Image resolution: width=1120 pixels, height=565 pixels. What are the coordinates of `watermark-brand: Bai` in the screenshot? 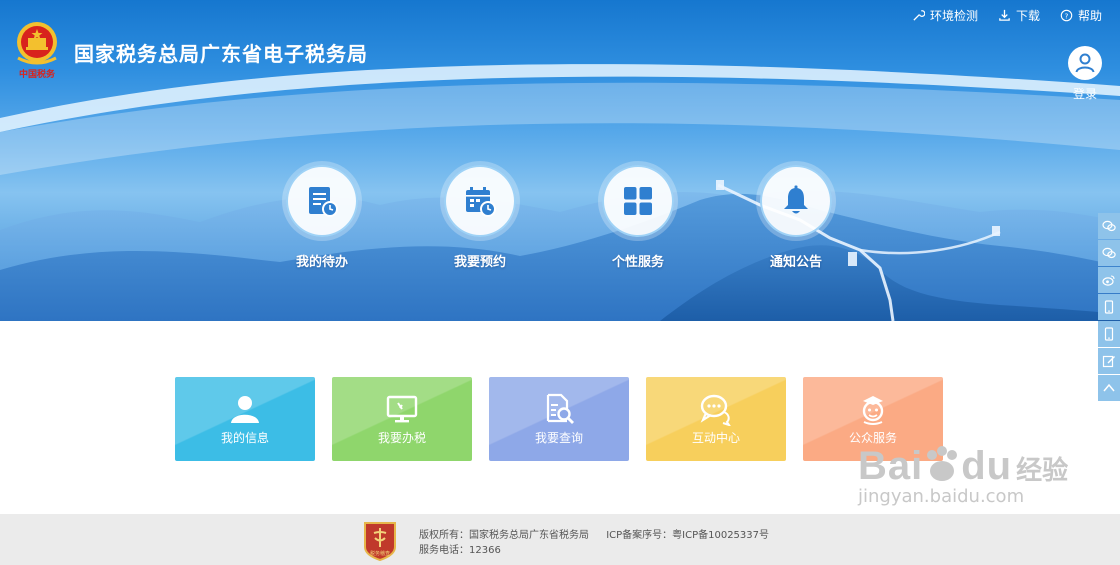 It's located at (891, 466).